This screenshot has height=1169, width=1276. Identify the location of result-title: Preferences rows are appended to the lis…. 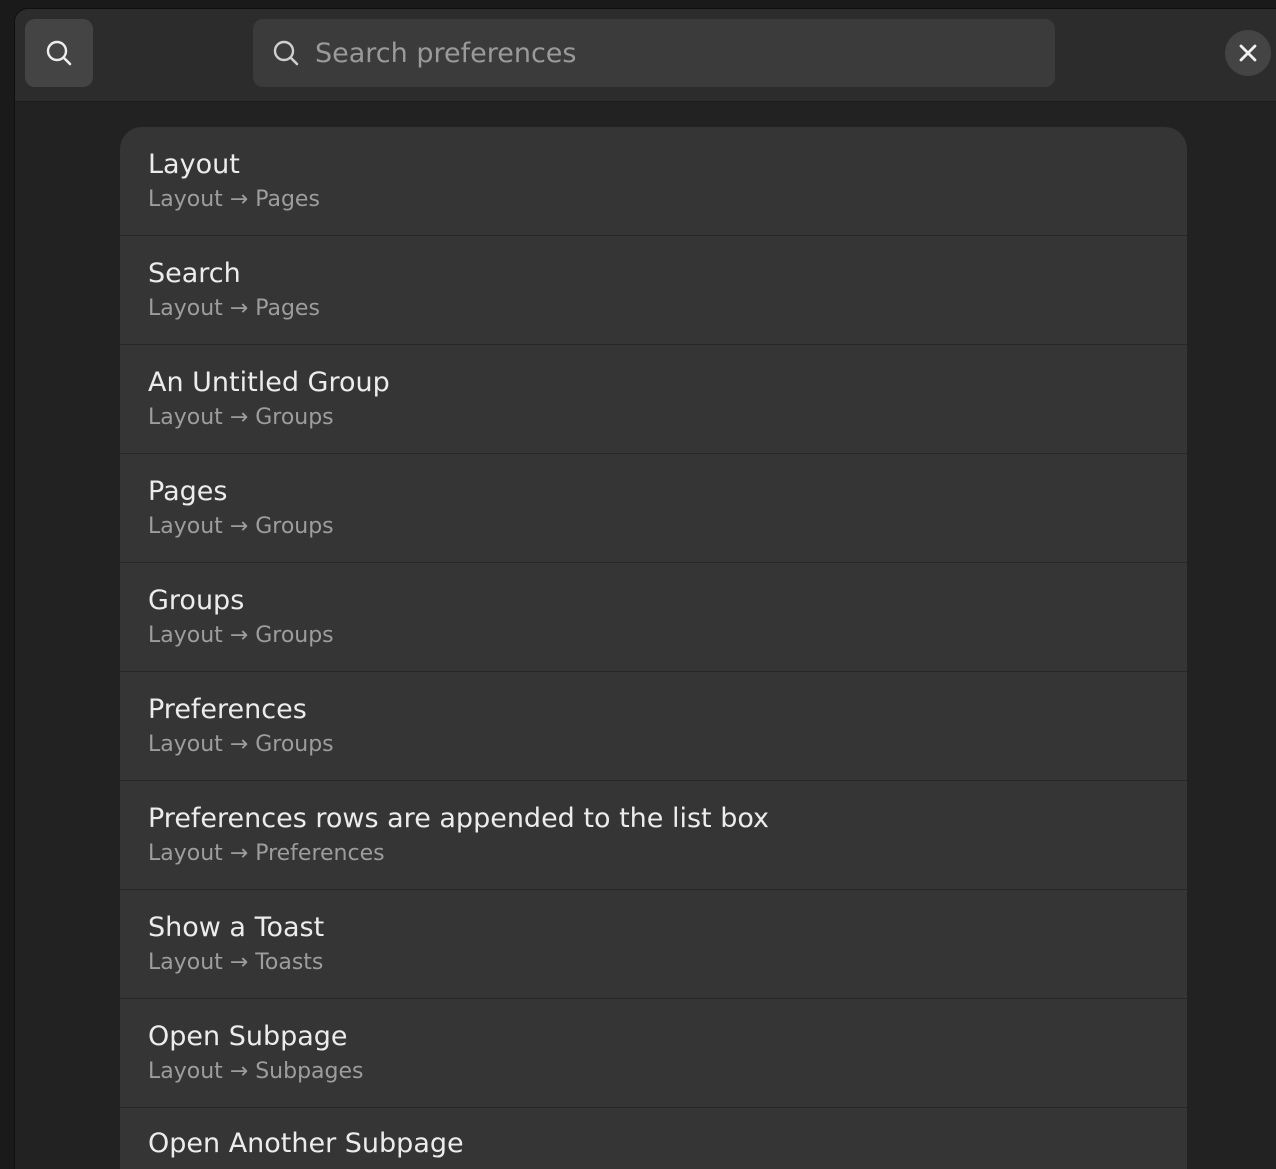
(459, 818).